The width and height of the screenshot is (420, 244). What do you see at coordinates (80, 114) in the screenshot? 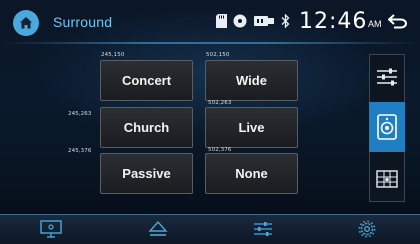
I see `preset-coord-church: 245,263` at bounding box center [80, 114].